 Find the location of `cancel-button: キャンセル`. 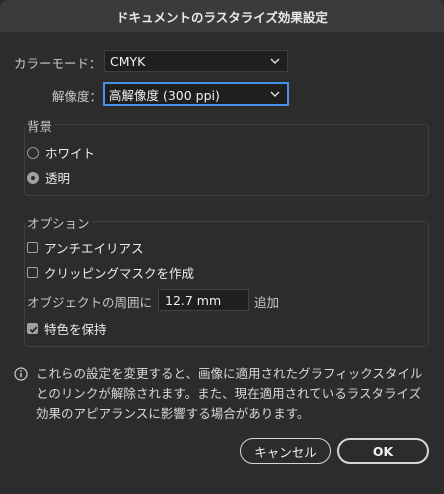

cancel-button: キャンセル is located at coordinates (285, 451).